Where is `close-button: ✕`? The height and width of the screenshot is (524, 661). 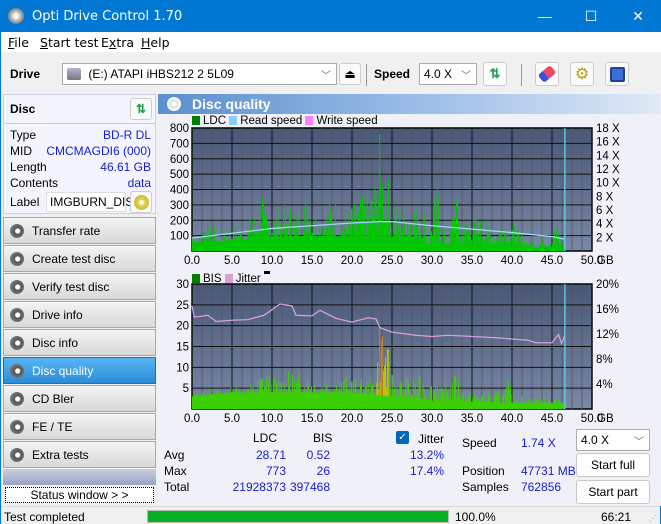 close-button: ✕ is located at coordinates (638, 16).